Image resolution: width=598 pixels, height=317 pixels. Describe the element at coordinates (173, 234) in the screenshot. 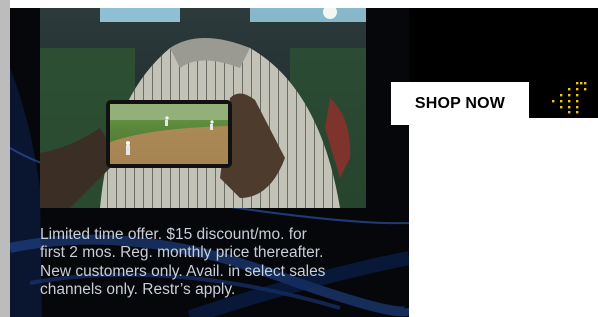

I see `disclaimer-line: Limited time offer. $15 discount/mo. for` at that location.